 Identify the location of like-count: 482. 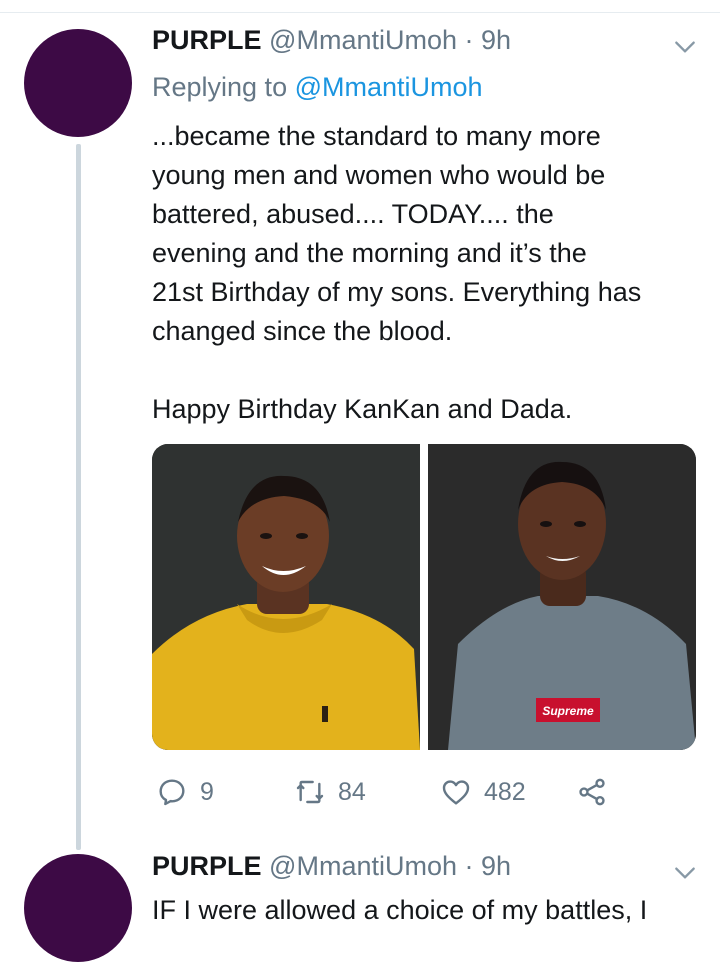
(505, 791).